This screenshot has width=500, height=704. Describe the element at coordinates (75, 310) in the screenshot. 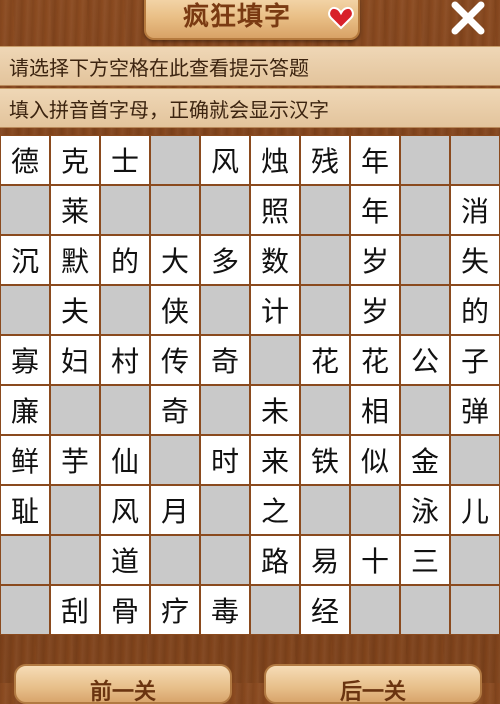

I see `grid-cell-filled: 夫` at that location.